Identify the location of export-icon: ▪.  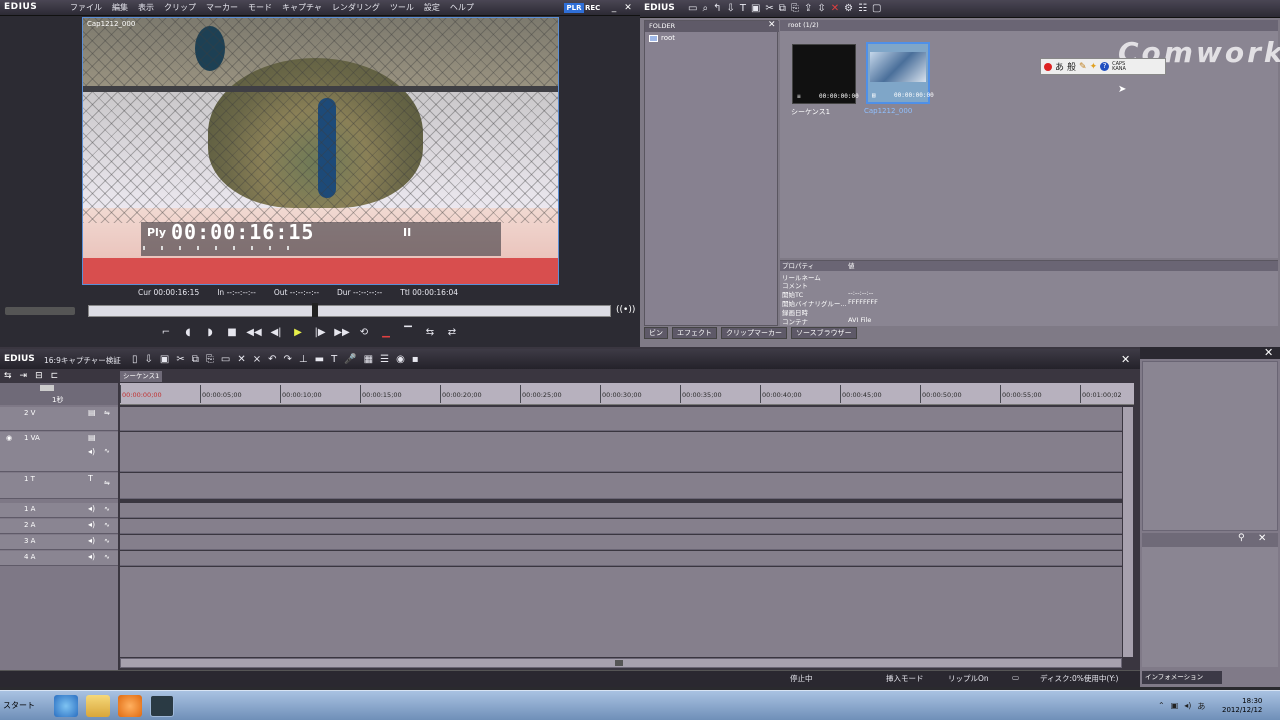
(415, 359).